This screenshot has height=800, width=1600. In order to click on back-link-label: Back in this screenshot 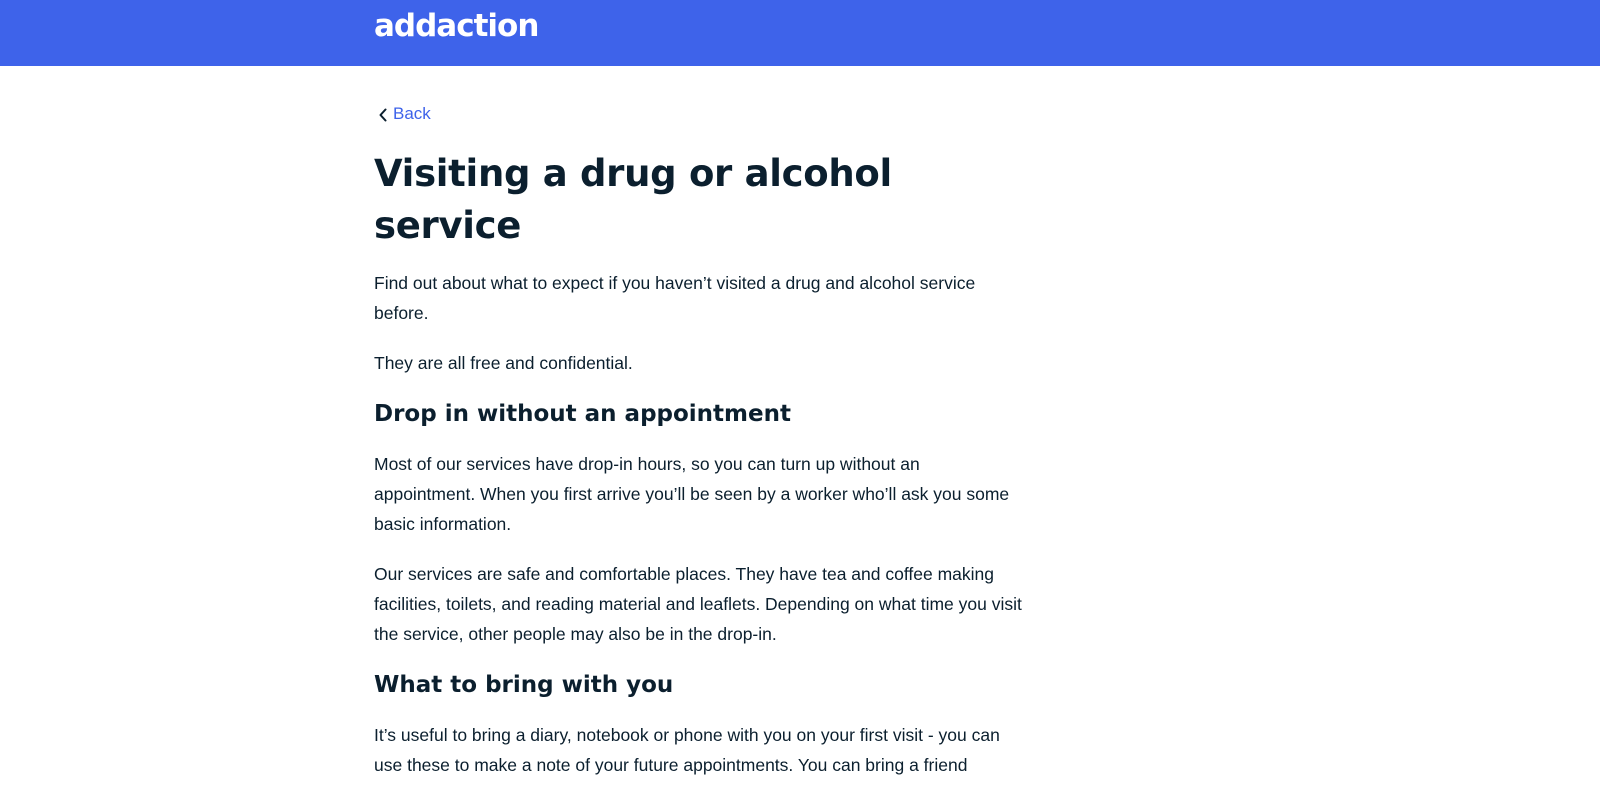, I will do `click(412, 113)`.